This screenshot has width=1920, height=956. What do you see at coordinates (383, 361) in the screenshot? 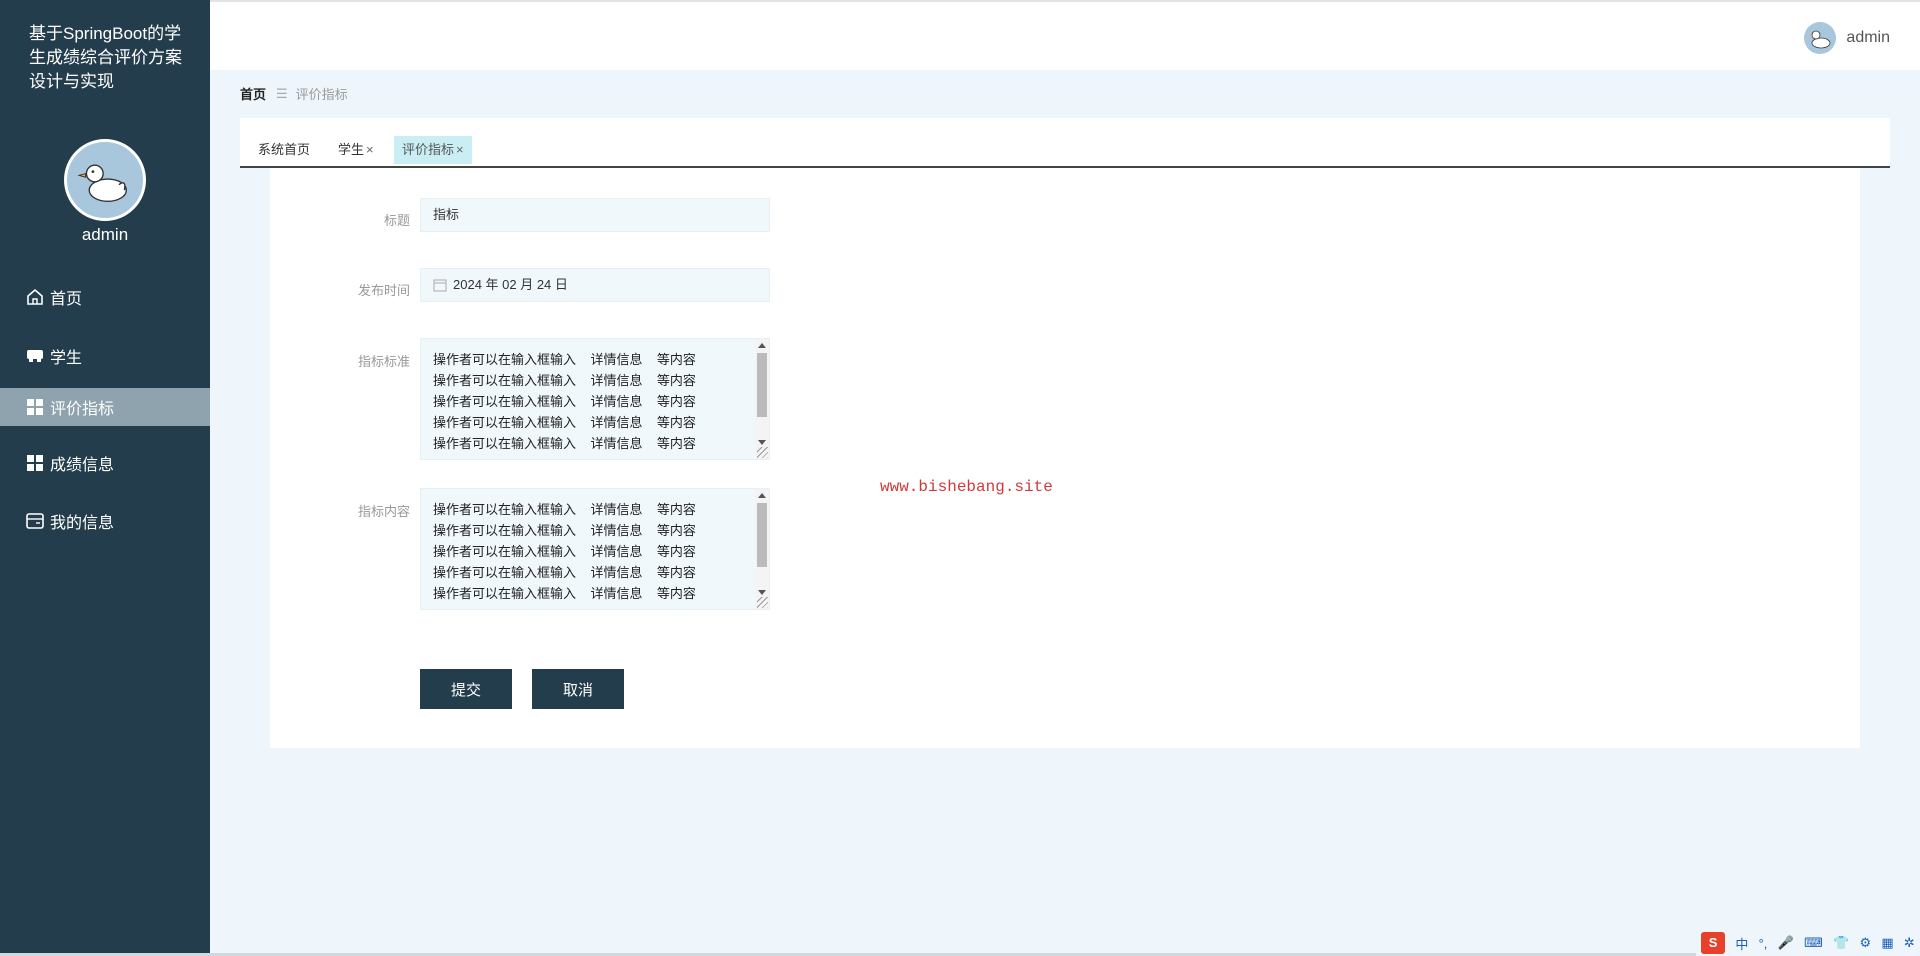
I see `standard-label: 指标标准` at bounding box center [383, 361].